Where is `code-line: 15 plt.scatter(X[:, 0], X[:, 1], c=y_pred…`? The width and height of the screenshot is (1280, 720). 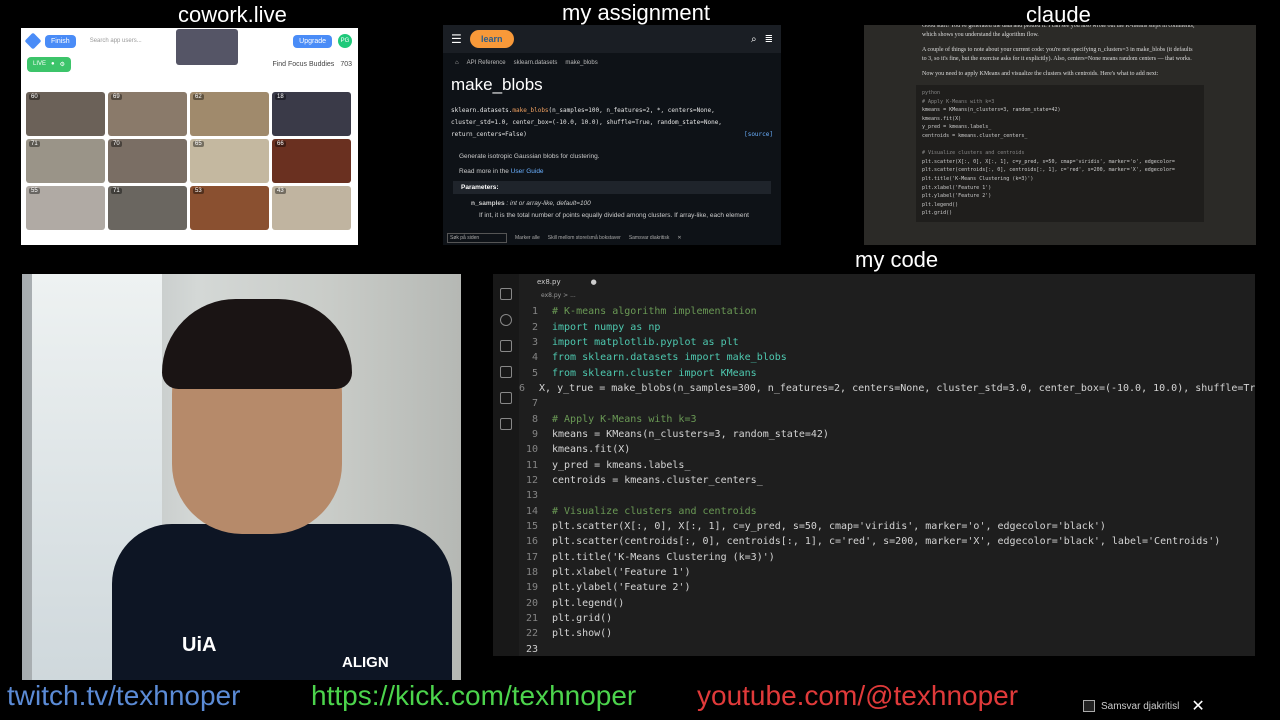
code-line: 15 plt.scatter(X[:, 0], X[:, 1], c=y_pred… is located at coordinates (887, 526).